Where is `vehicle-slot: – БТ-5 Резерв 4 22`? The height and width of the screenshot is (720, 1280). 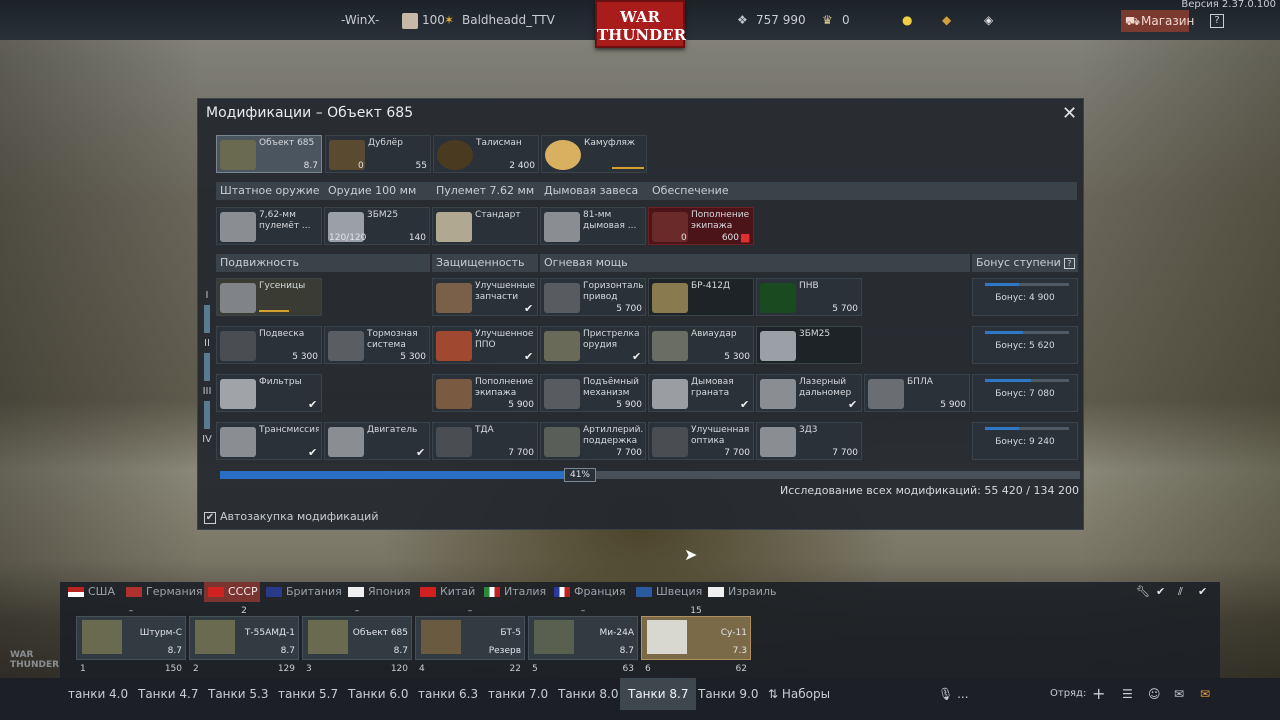 vehicle-slot: – БТ-5 Резерв 4 22 is located at coordinates (470, 640).